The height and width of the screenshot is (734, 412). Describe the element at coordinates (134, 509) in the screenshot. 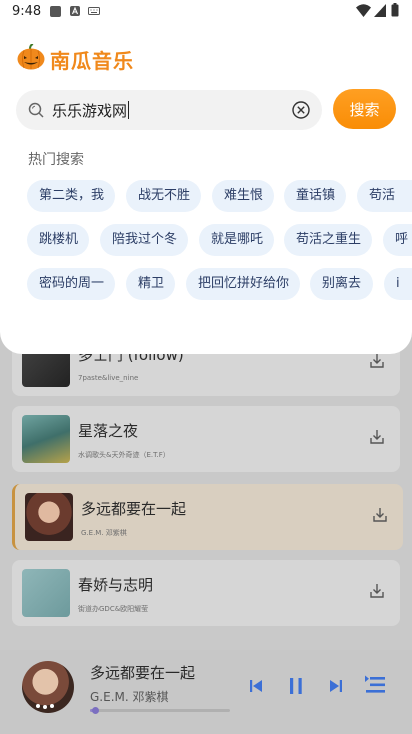

I see `song-title: 多远都要在一起` at that location.